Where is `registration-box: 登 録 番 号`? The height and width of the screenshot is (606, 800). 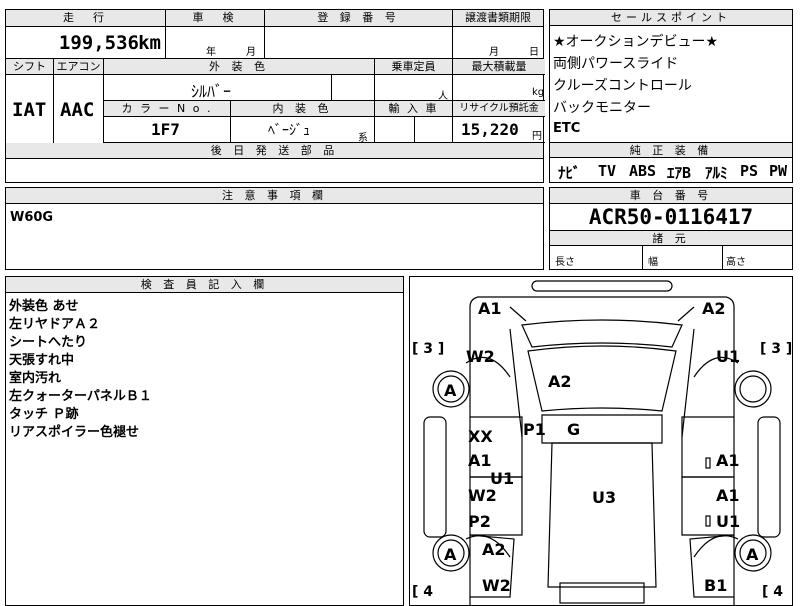
registration-box: 登 録 番 号 is located at coordinates (358, 34).